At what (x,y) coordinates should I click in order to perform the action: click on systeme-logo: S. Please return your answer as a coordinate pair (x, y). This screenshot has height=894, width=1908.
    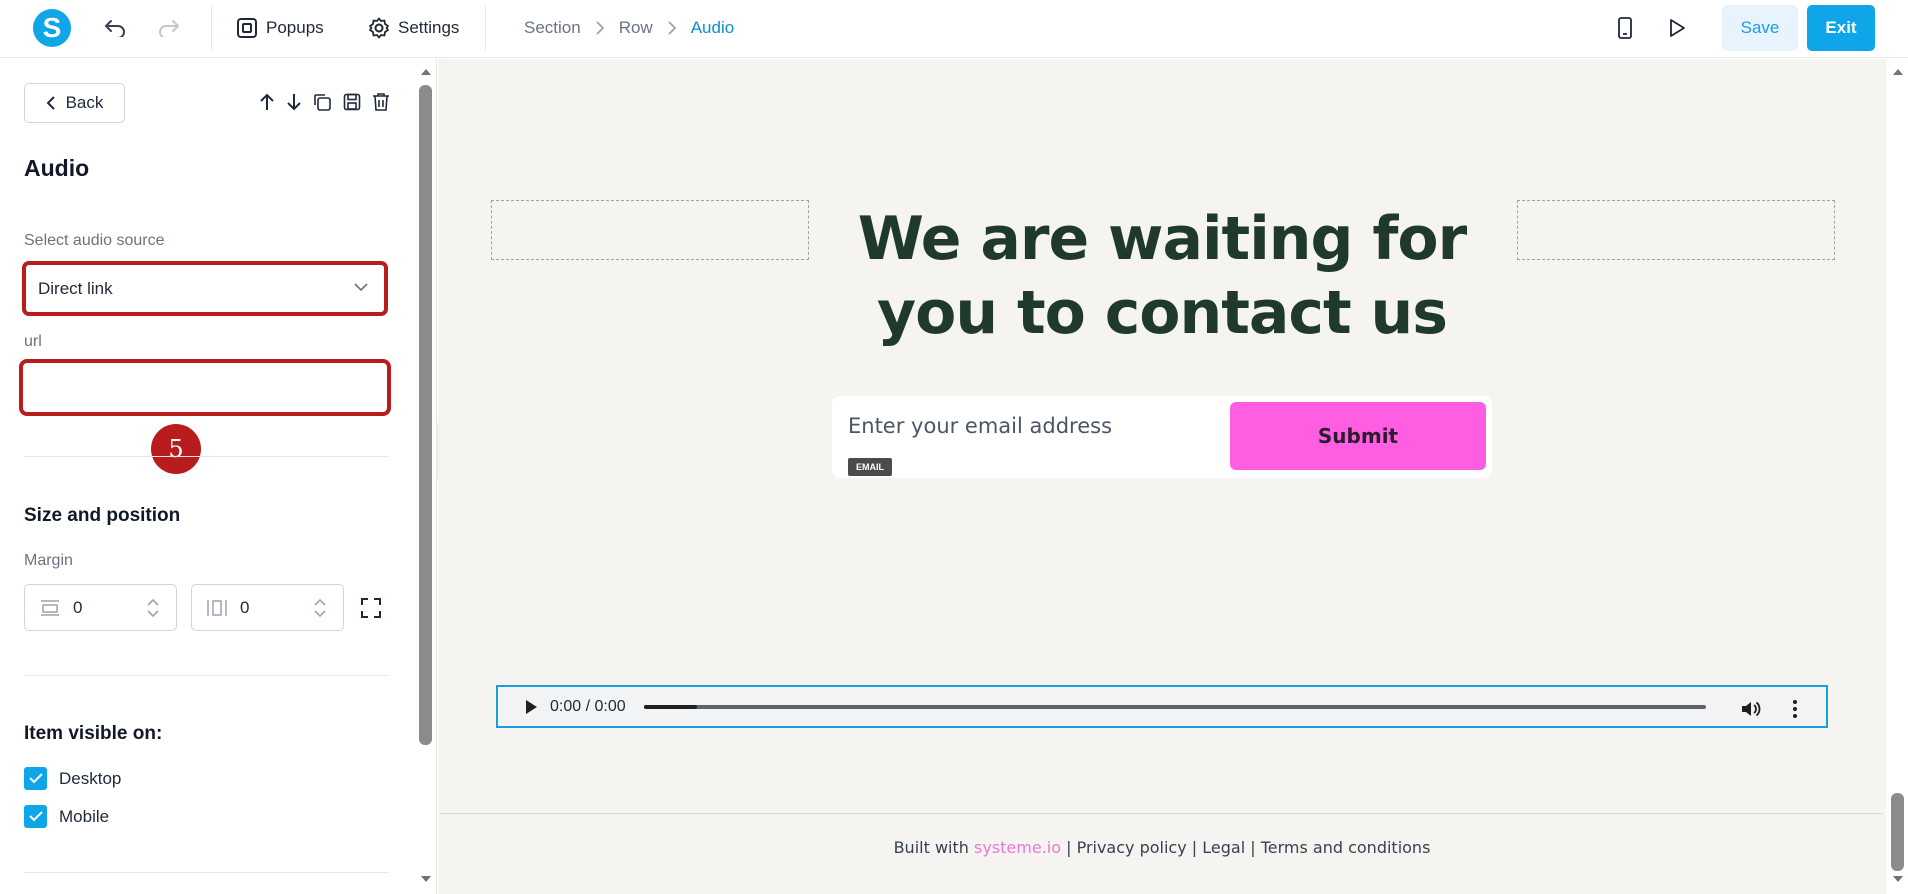
    Looking at the image, I should click on (52, 28).